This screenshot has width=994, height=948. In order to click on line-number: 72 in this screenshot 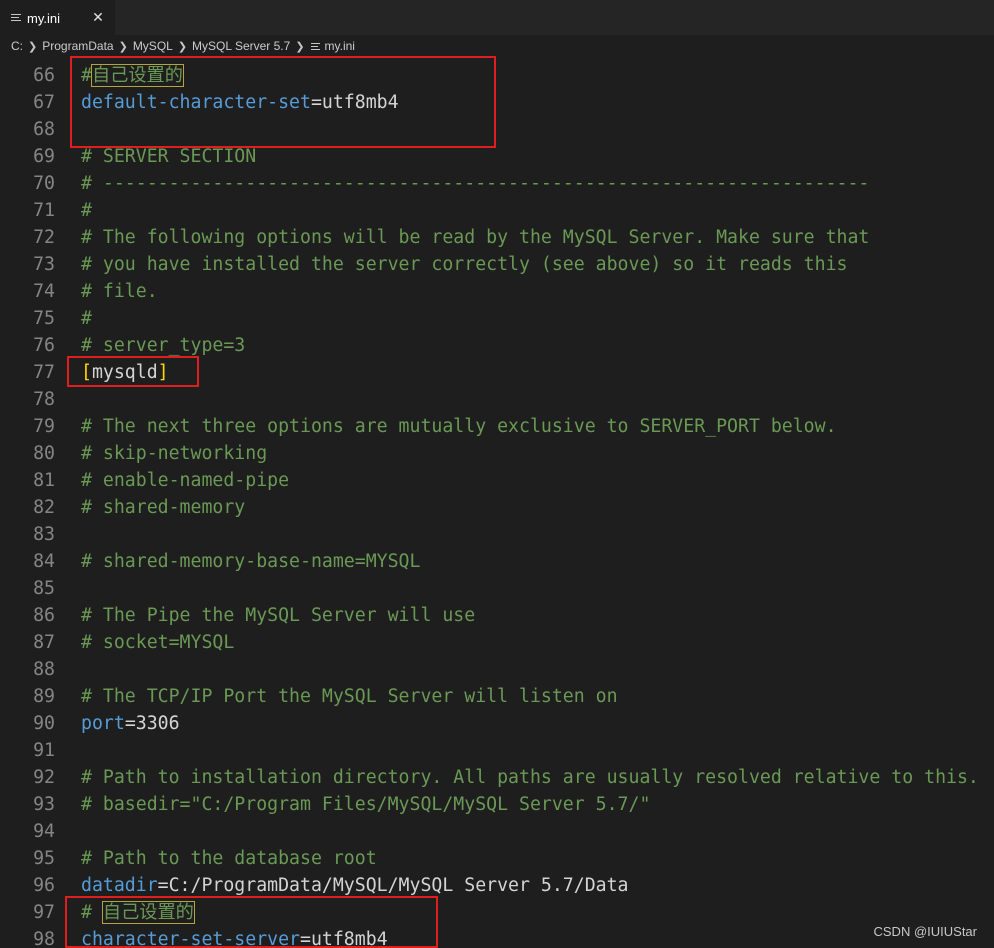, I will do `click(44, 237)`.